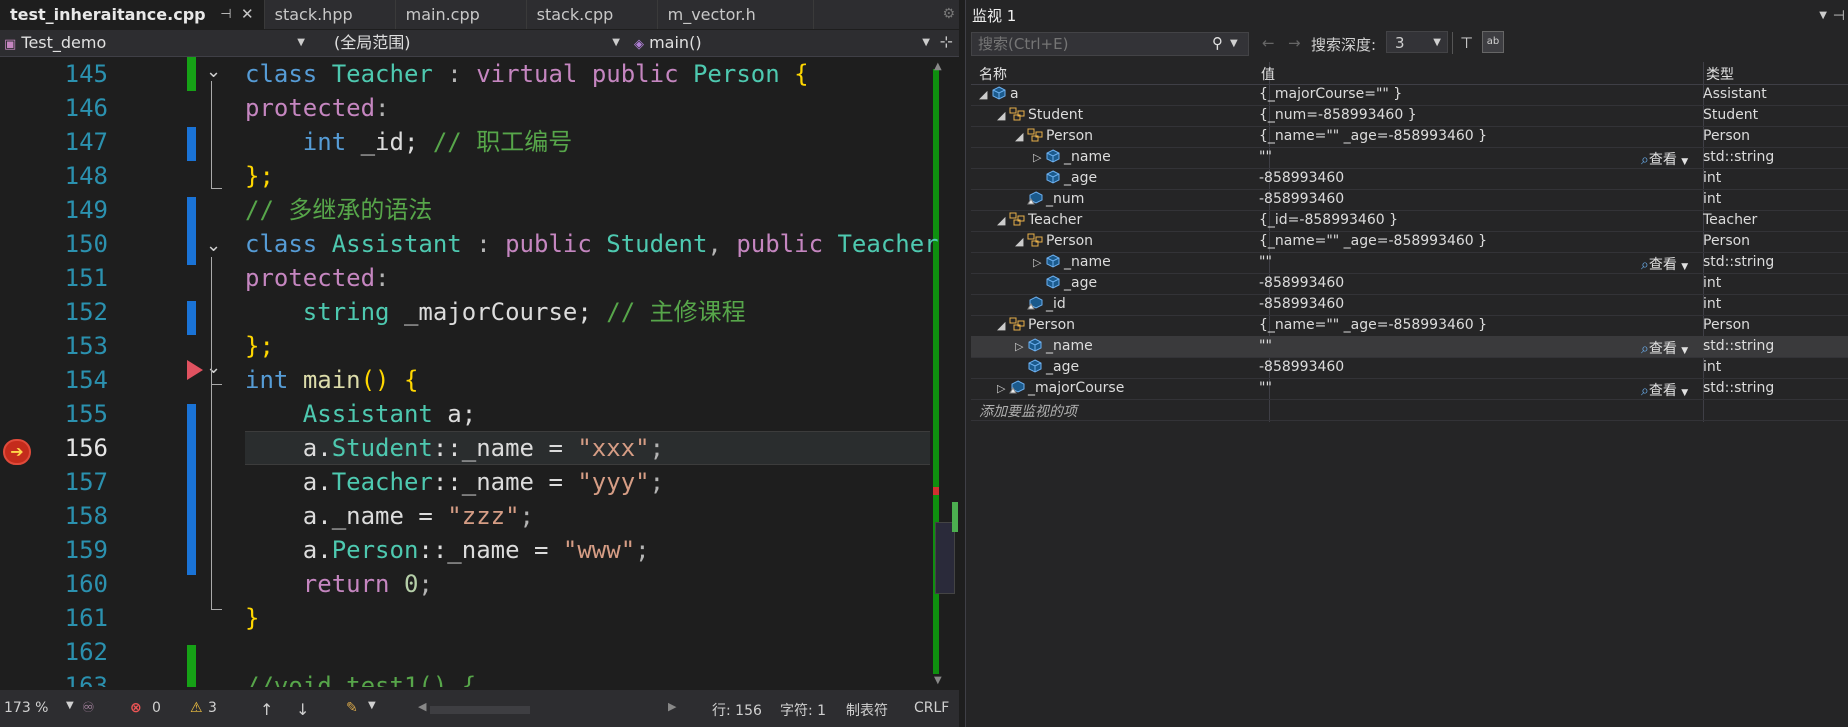 The image size is (1848, 727). I want to click on watch-row: ▷ _majorCourse "" ⌕查看 ▼ std::string, so click(1409, 389).